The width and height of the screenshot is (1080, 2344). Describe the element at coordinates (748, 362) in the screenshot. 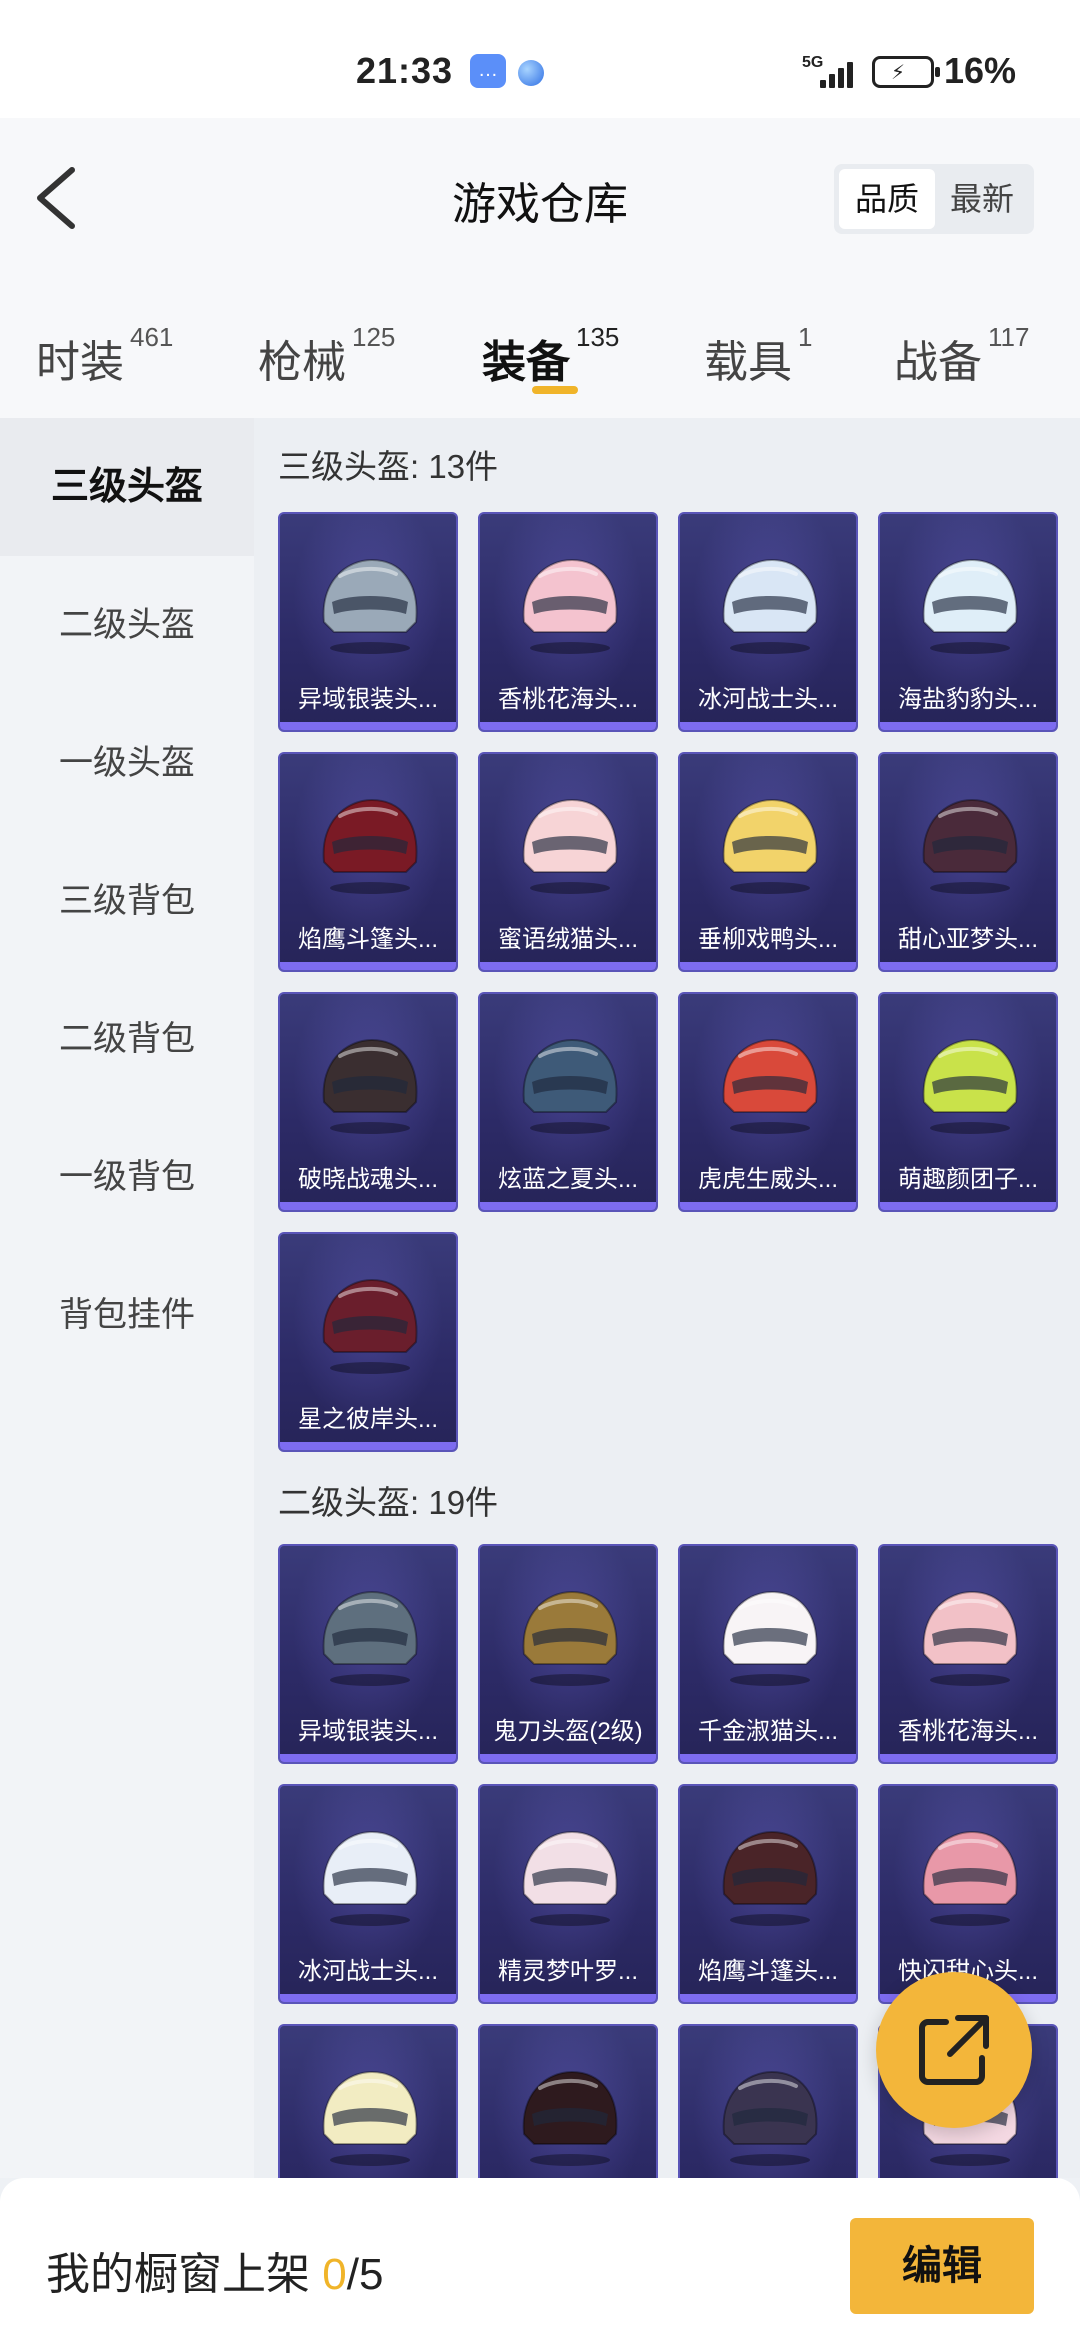

I see `tab-label: 载具` at that location.